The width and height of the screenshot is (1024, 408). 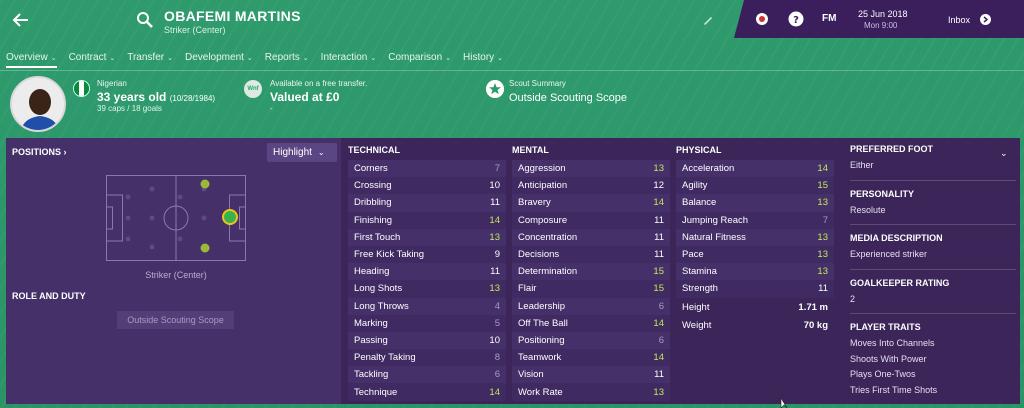 I want to click on attribute-row: Corners 7, so click(x=427, y=169).